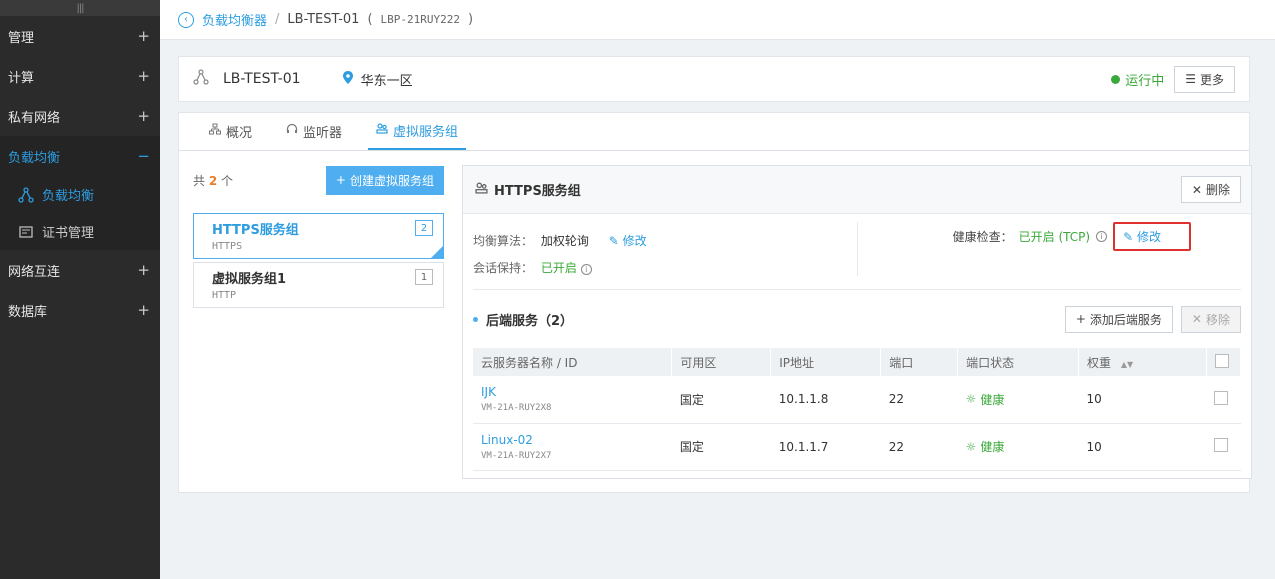 Image resolution: width=1275 pixels, height=579 pixels. Describe the element at coordinates (1210, 189) in the screenshot. I see `delete-button: ✕ 删除` at that location.